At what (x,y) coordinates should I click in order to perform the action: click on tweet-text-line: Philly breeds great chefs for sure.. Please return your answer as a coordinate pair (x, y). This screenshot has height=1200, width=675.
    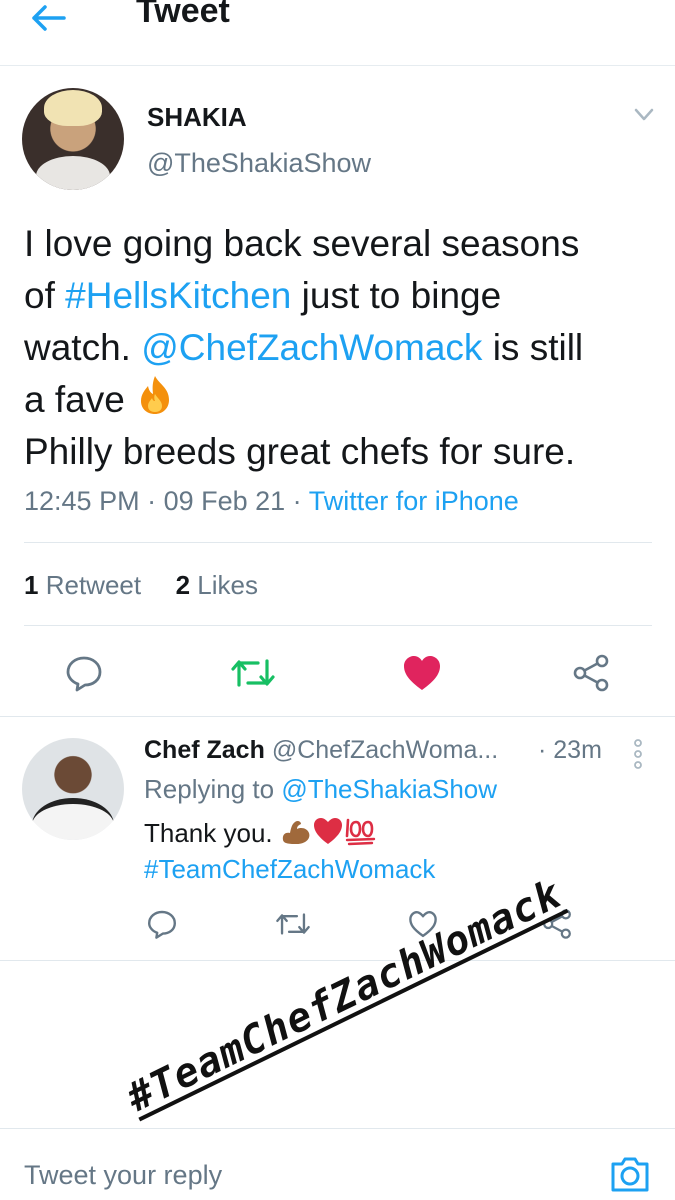
    Looking at the image, I should click on (344, 452).